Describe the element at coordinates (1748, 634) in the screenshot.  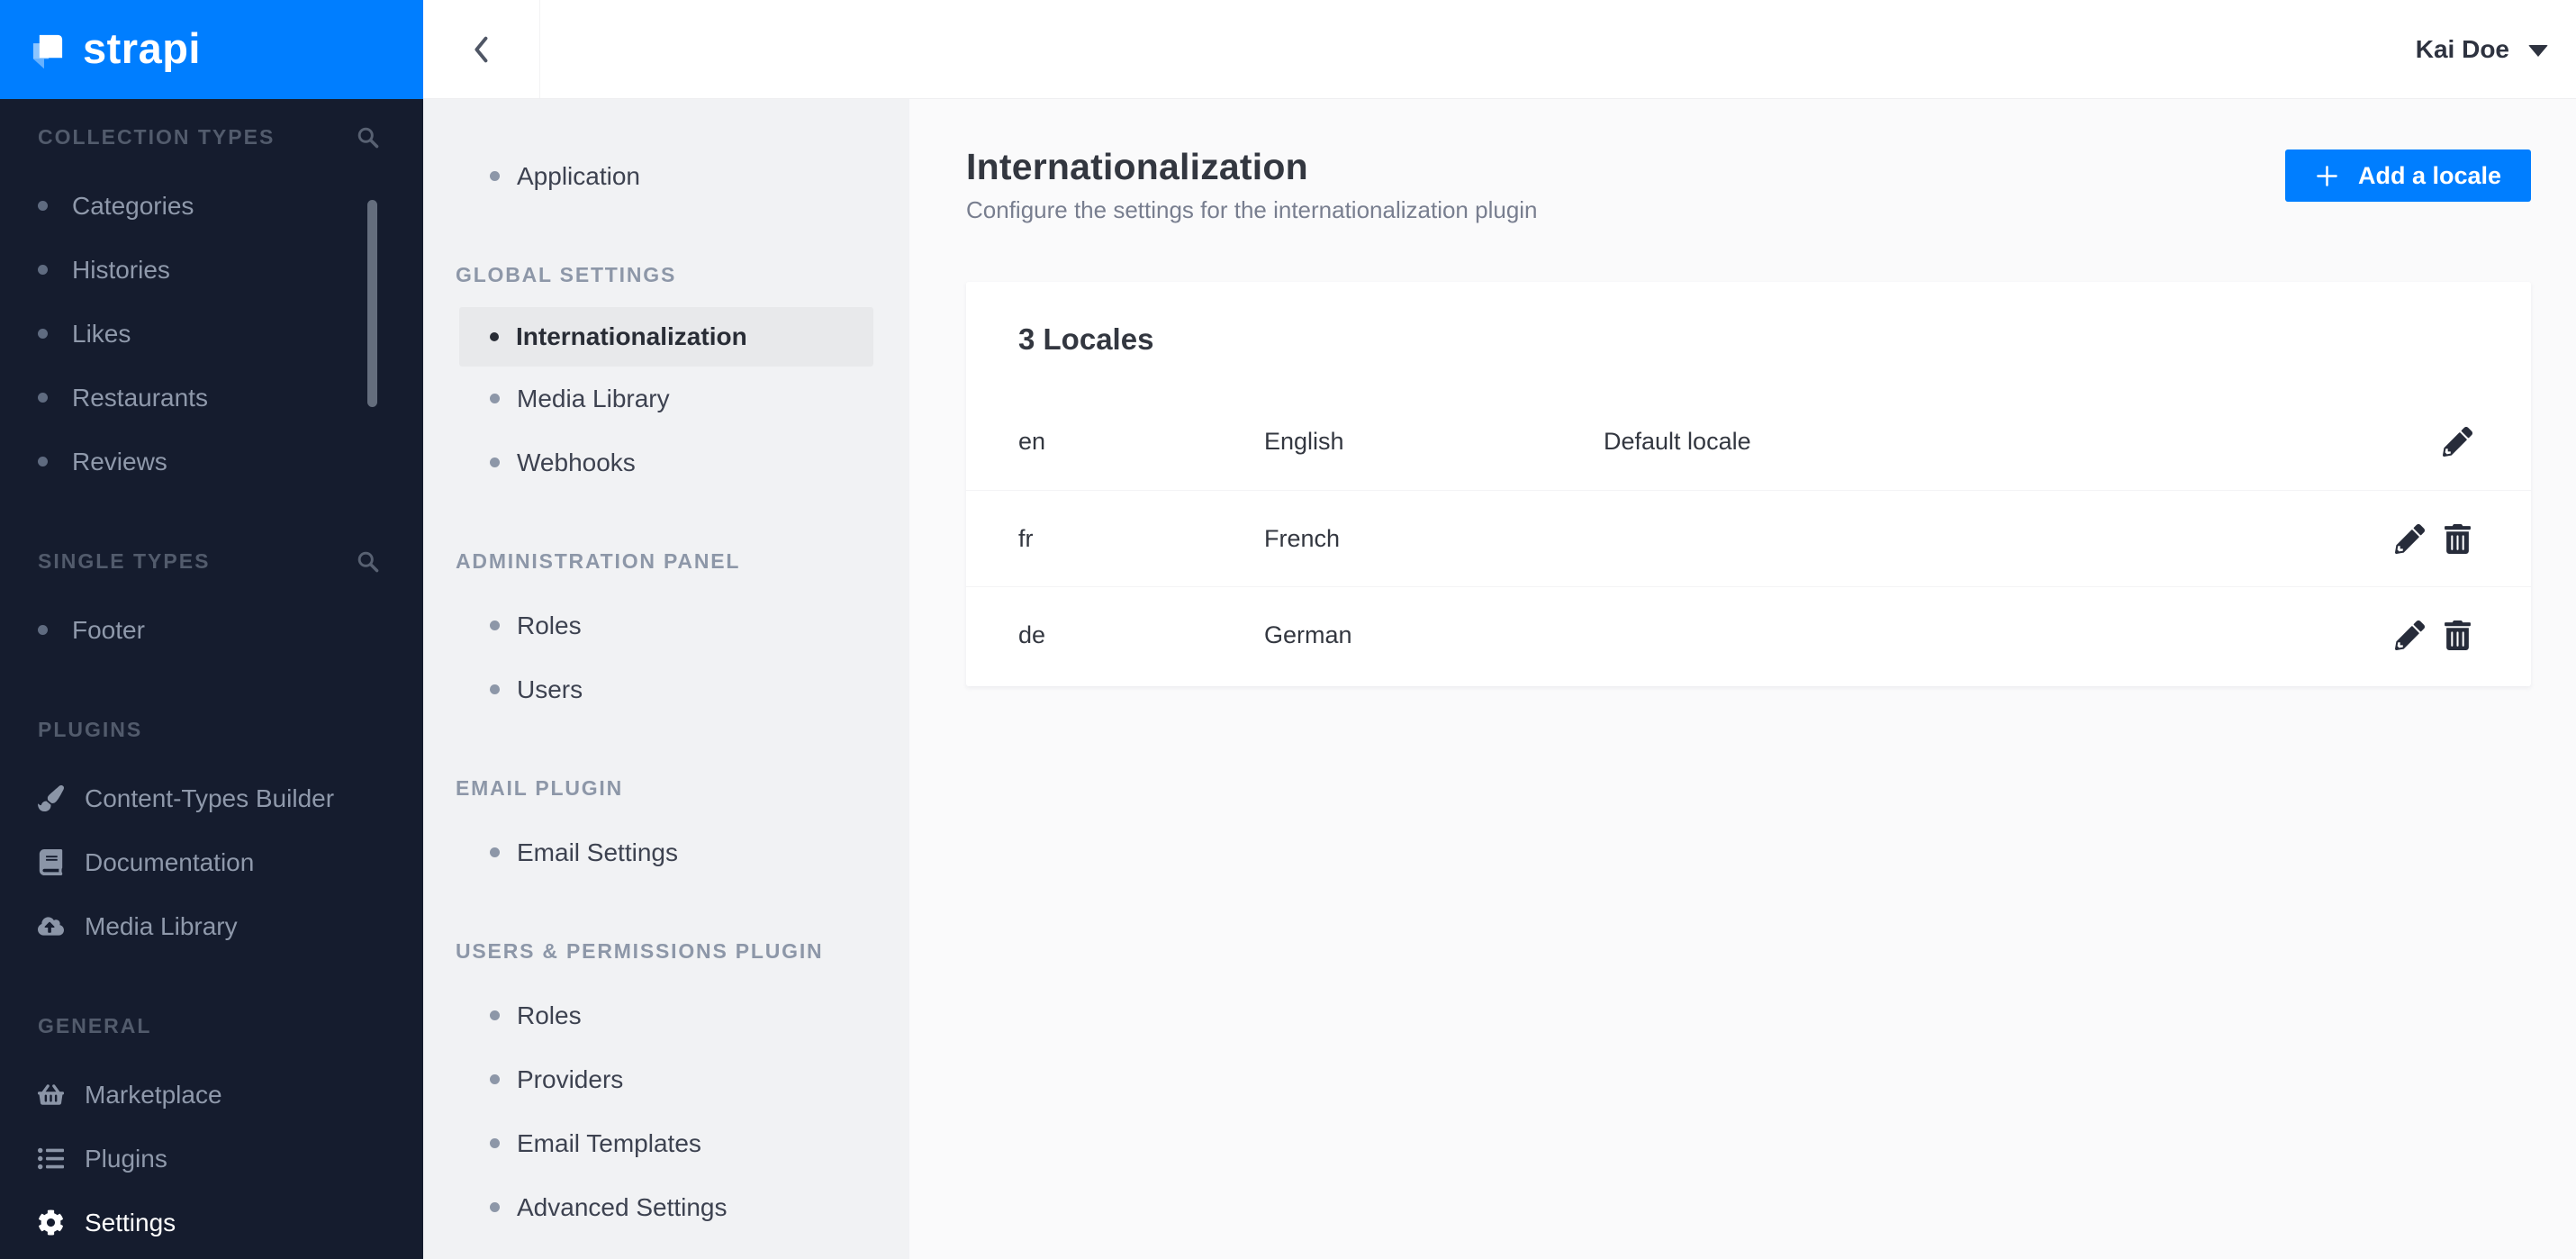
I see `table-row-de: de German` at that location.